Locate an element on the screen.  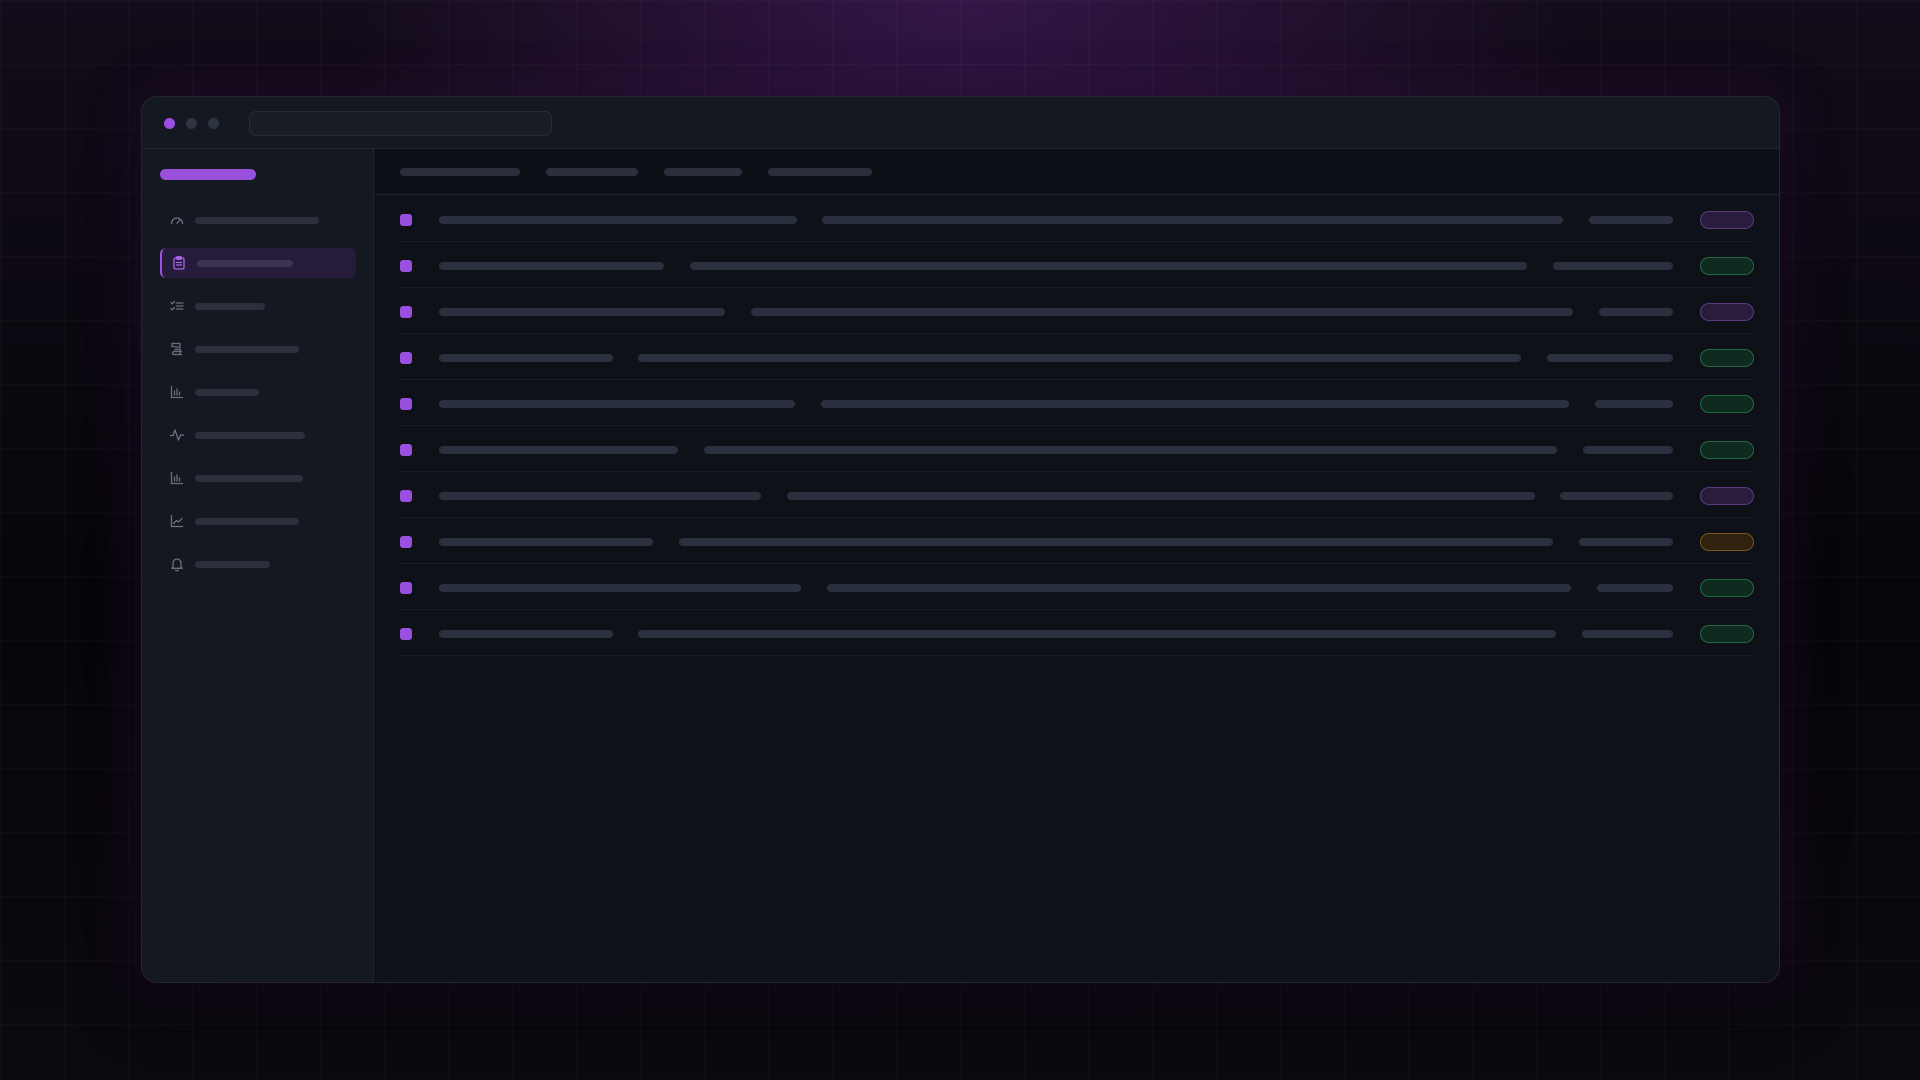
sidebar-item-logs is located at coordinates (258, 349).